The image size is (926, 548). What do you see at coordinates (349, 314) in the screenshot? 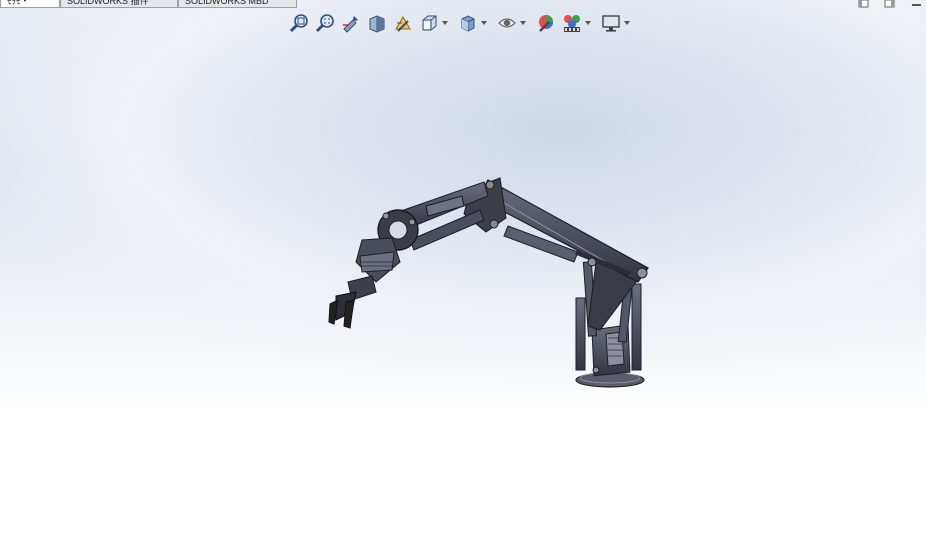
I see `gripper-finger-right` at bounding box center [349, 314].